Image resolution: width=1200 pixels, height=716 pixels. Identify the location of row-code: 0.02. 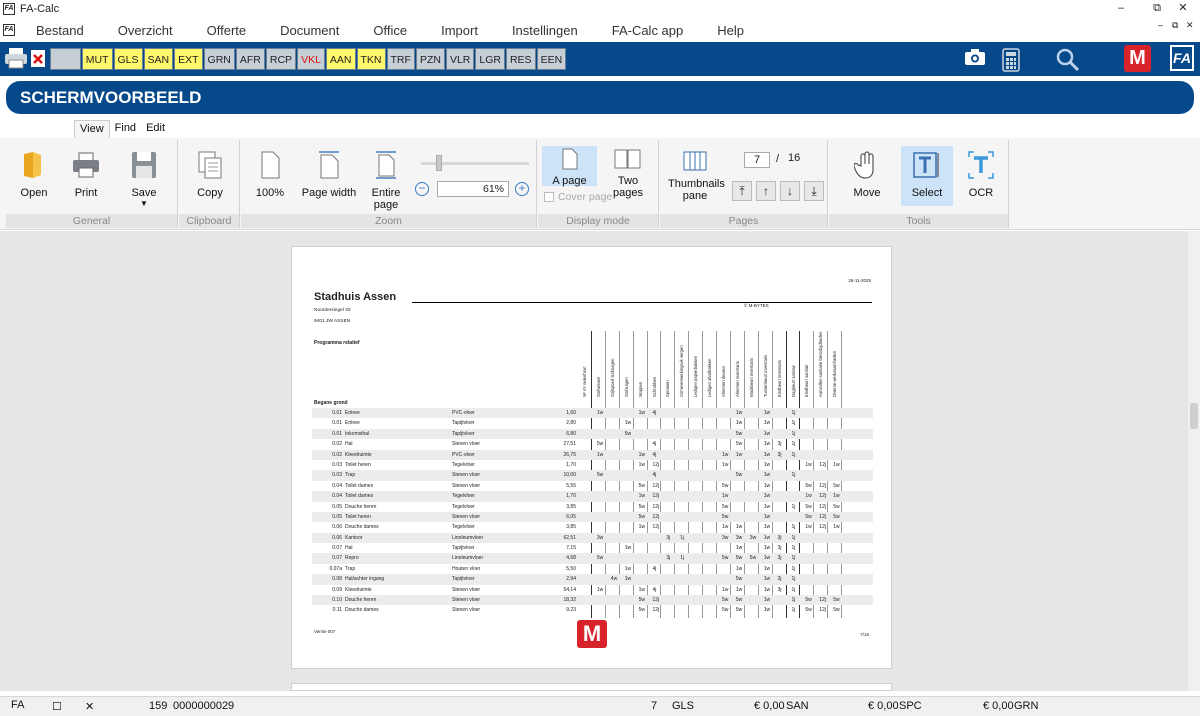
(337, 454).